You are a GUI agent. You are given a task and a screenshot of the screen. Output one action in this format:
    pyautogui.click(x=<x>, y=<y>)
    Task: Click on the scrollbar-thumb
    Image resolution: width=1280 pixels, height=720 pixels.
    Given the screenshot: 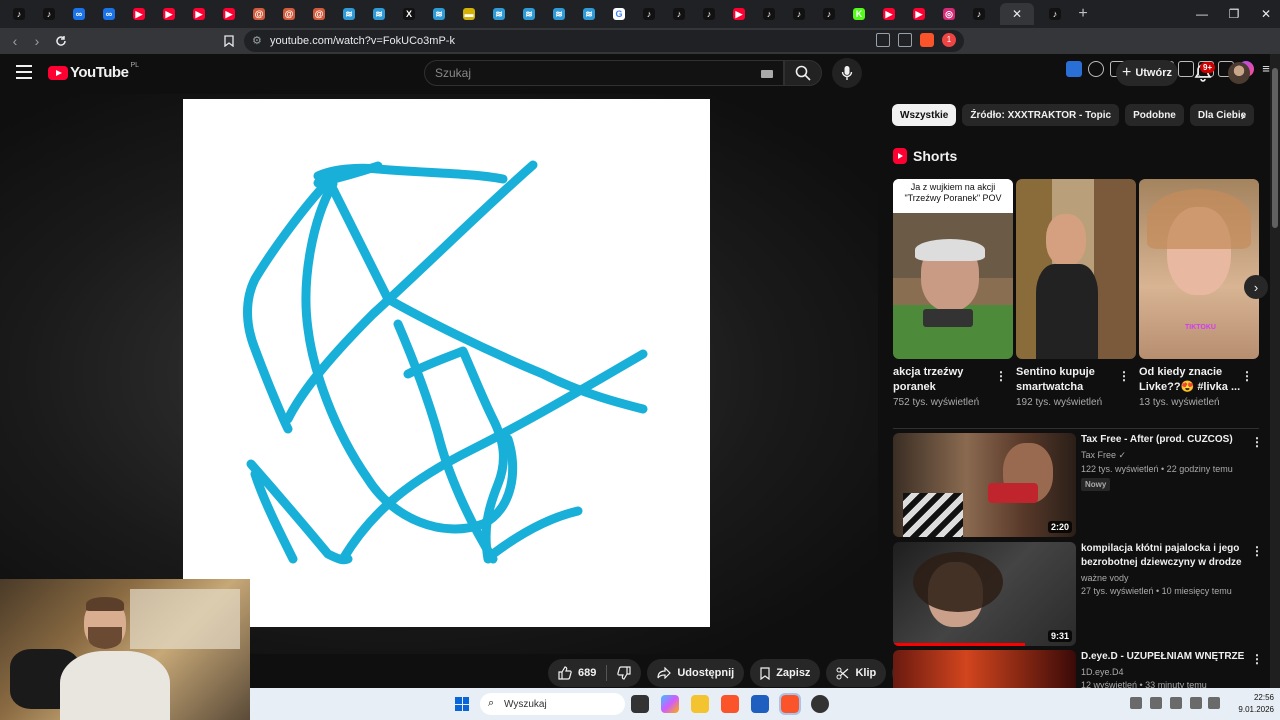 What is the action you would take?
    pyautogui.click(x=1275, y=148)
    